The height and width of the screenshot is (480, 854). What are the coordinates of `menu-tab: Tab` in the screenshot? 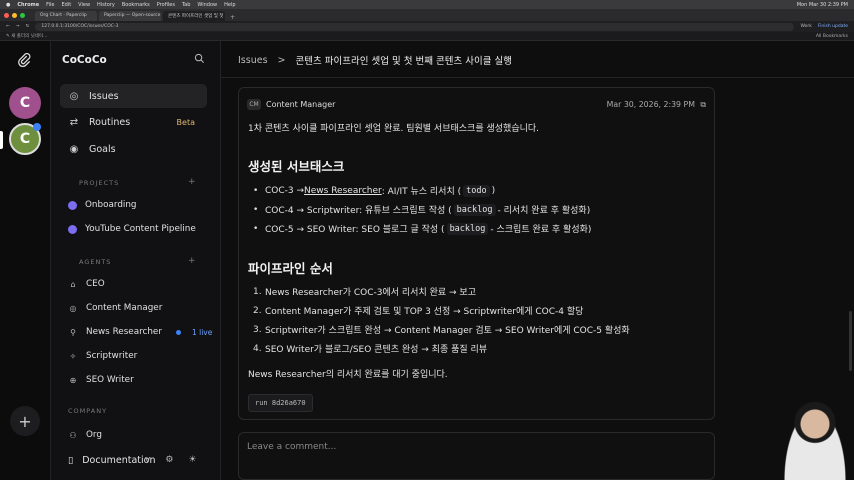 It's located at (186, 5).